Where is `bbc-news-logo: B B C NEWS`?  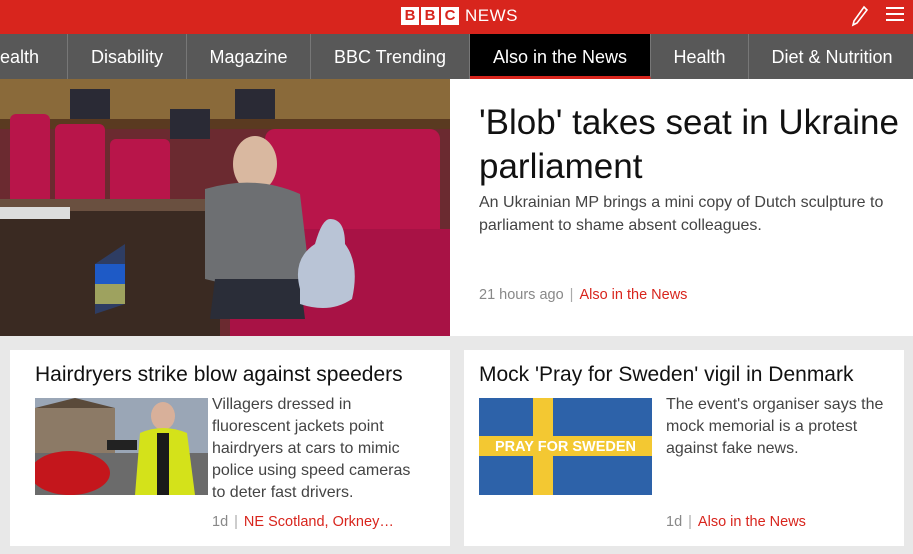
bbc-news-logo: B B C NEWS is located at coordinates (459, 16).